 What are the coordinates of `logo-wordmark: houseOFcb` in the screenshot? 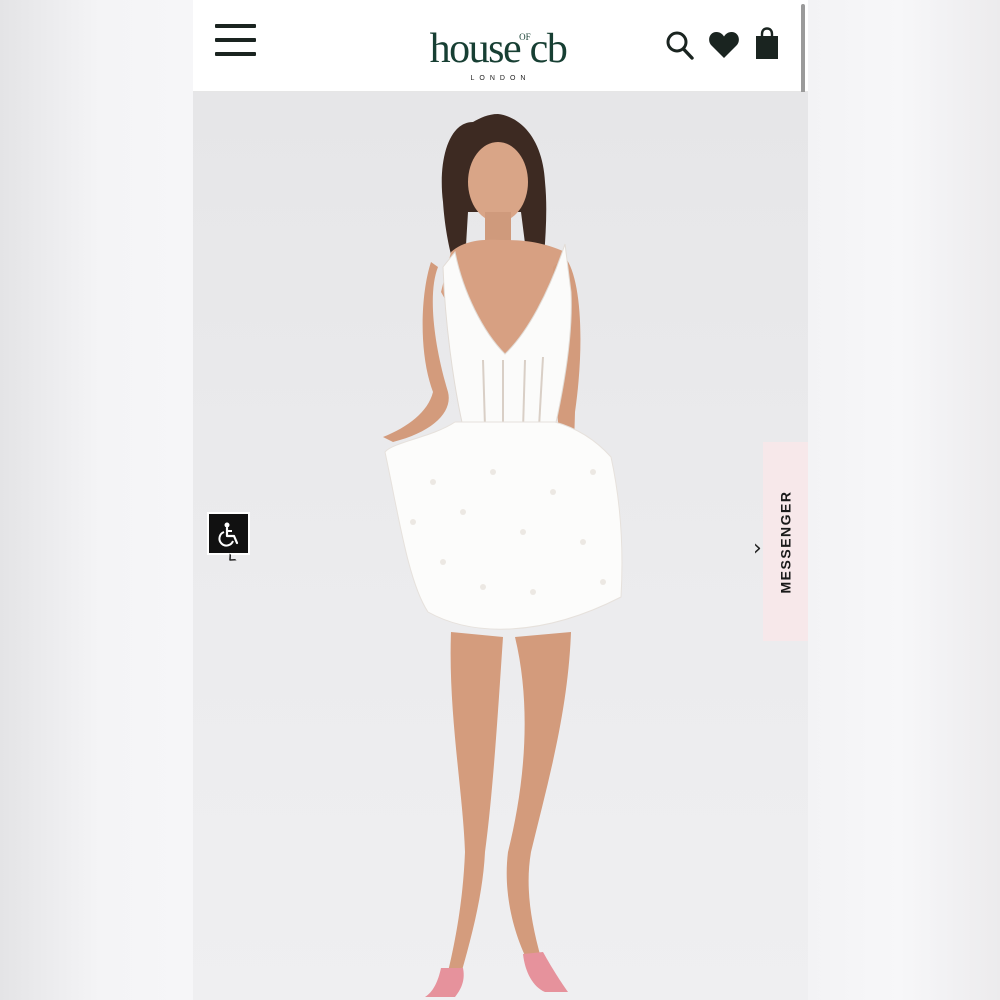 It's located at (498, 49).